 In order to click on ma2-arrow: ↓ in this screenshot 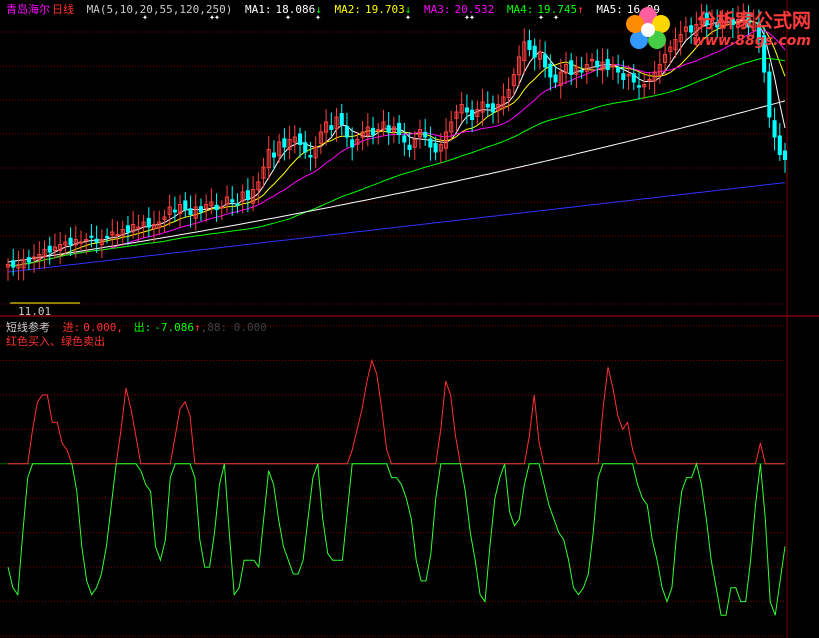, I will do `click(408, 9)`.